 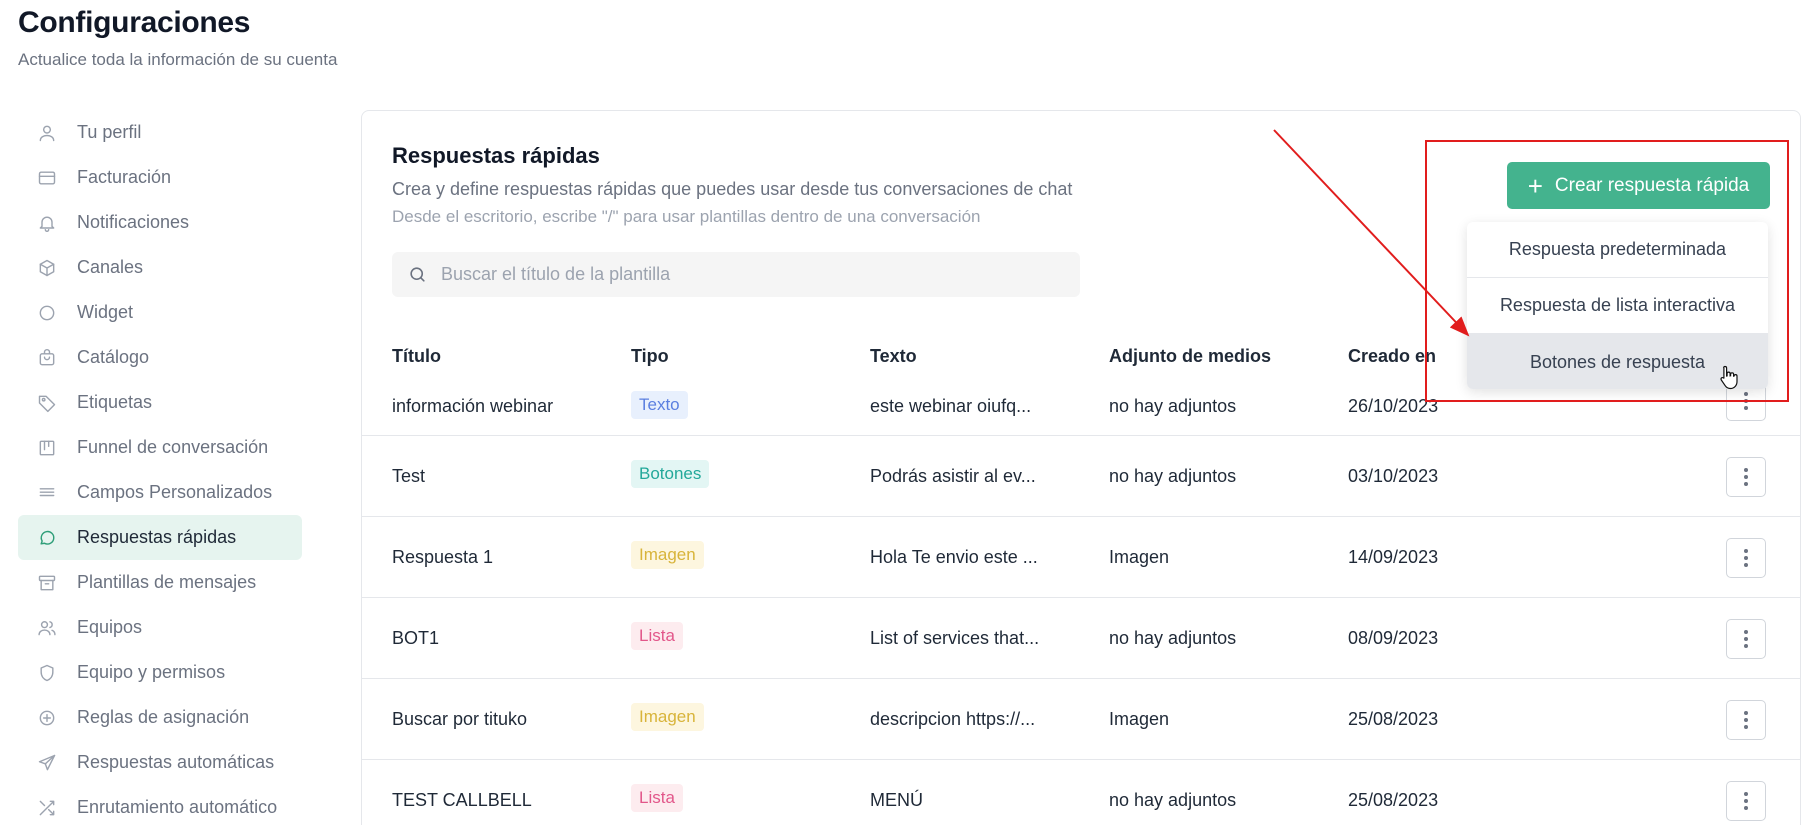 I want to click on sidebar-item-label: Notificaciones, so click(x=133, y=222).